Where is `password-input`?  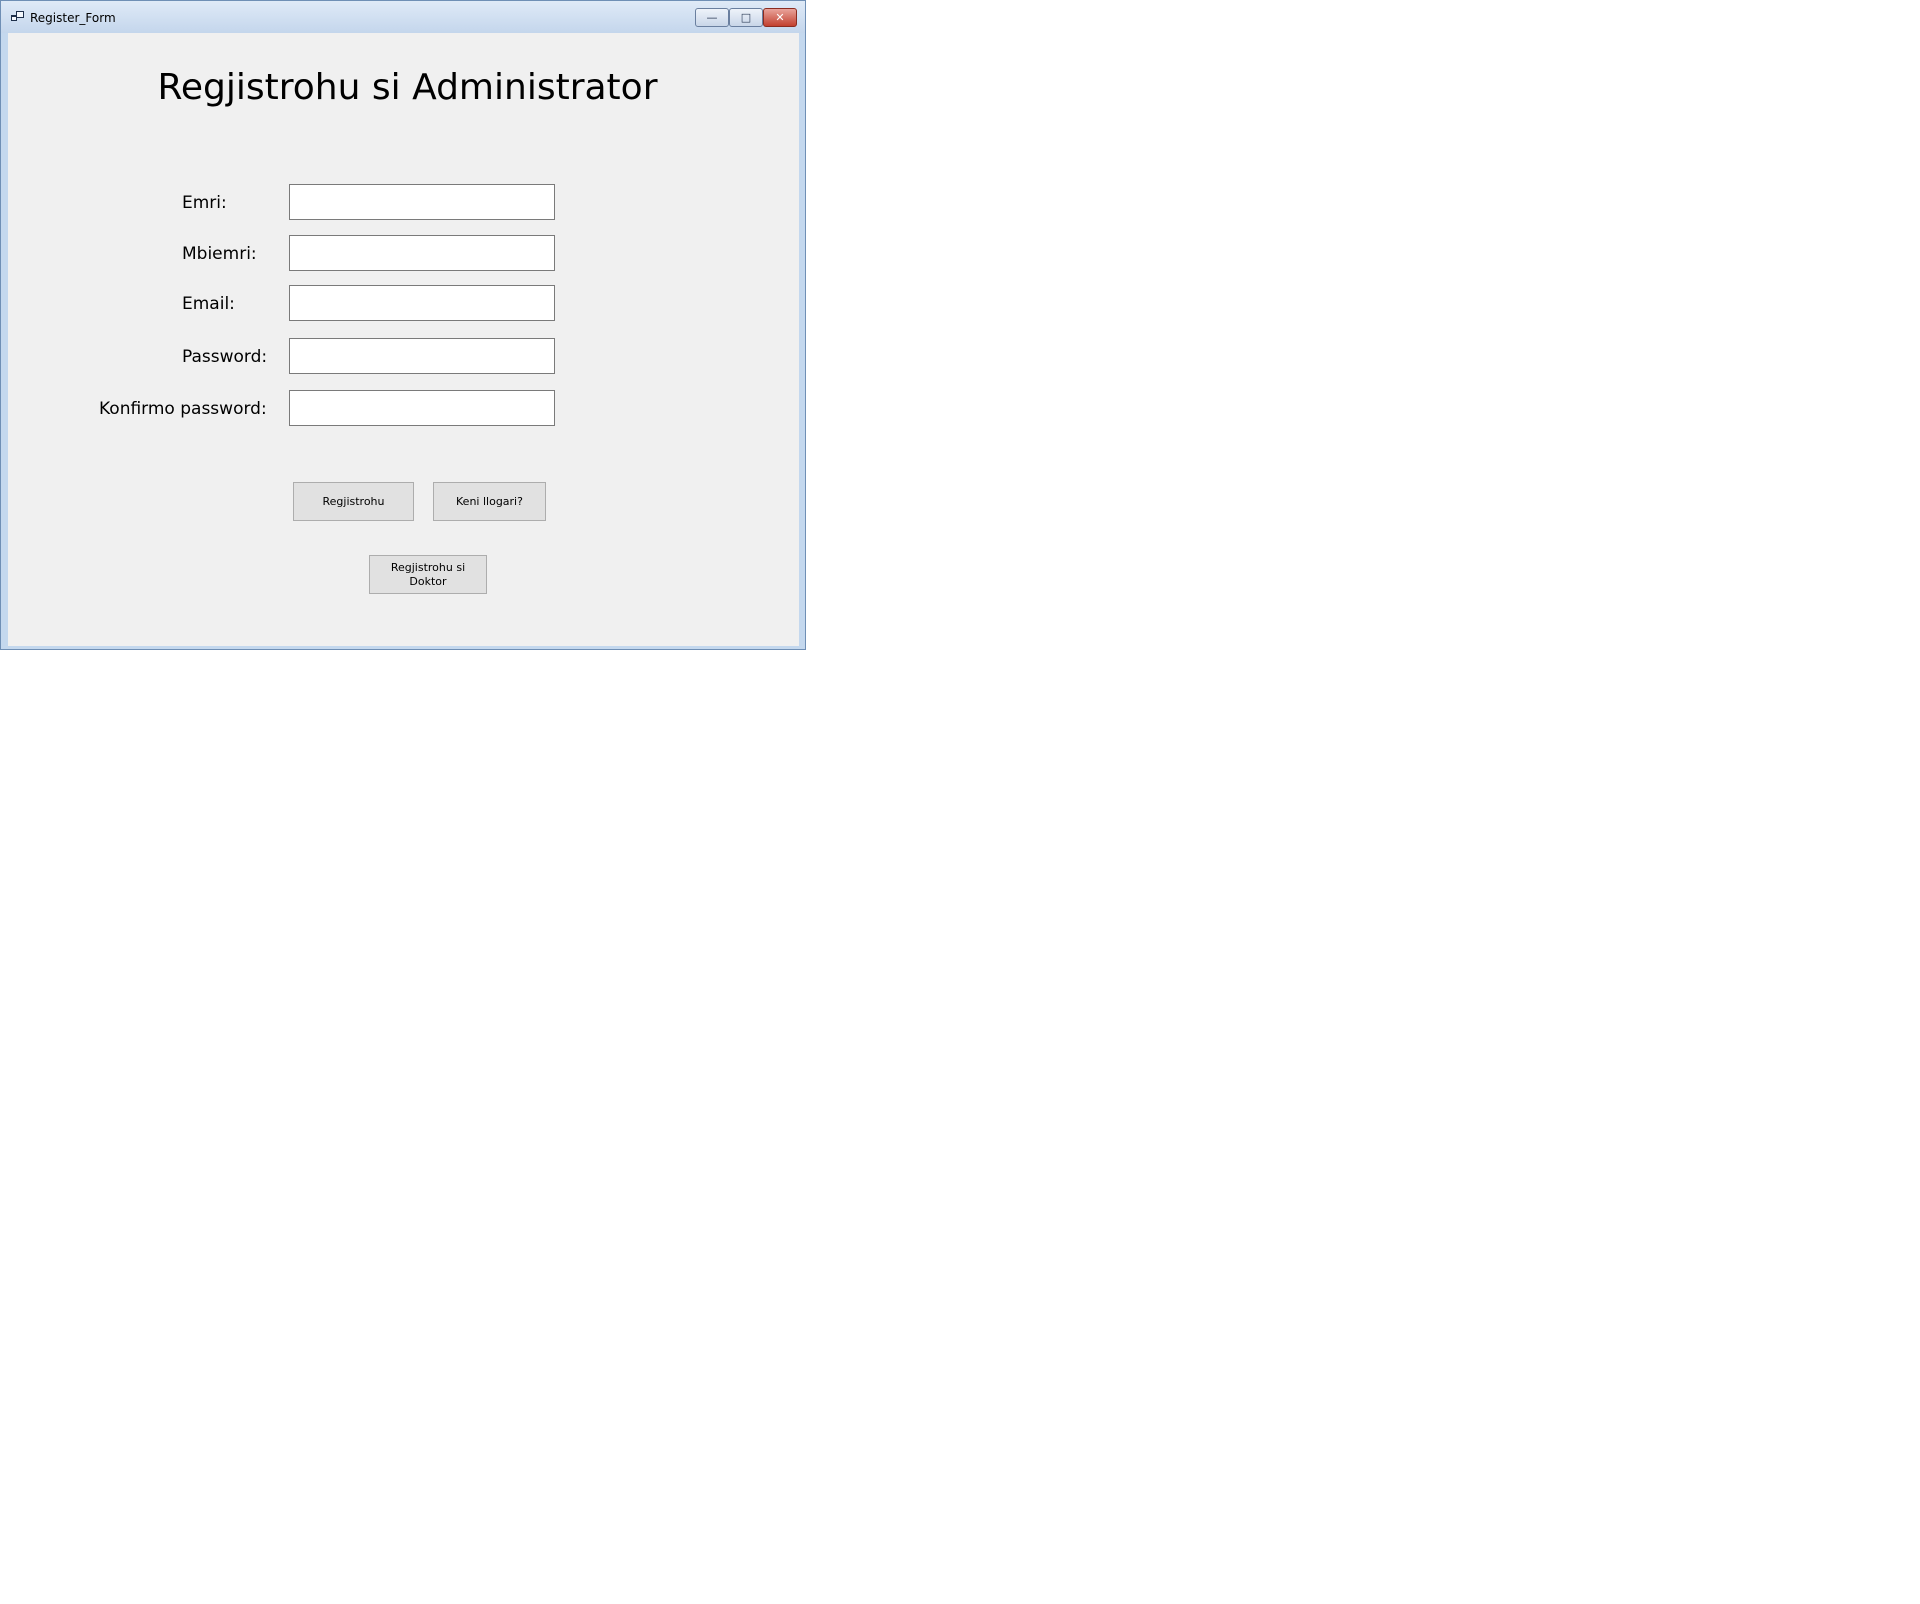 password-input is located at coordinates (422, 356).